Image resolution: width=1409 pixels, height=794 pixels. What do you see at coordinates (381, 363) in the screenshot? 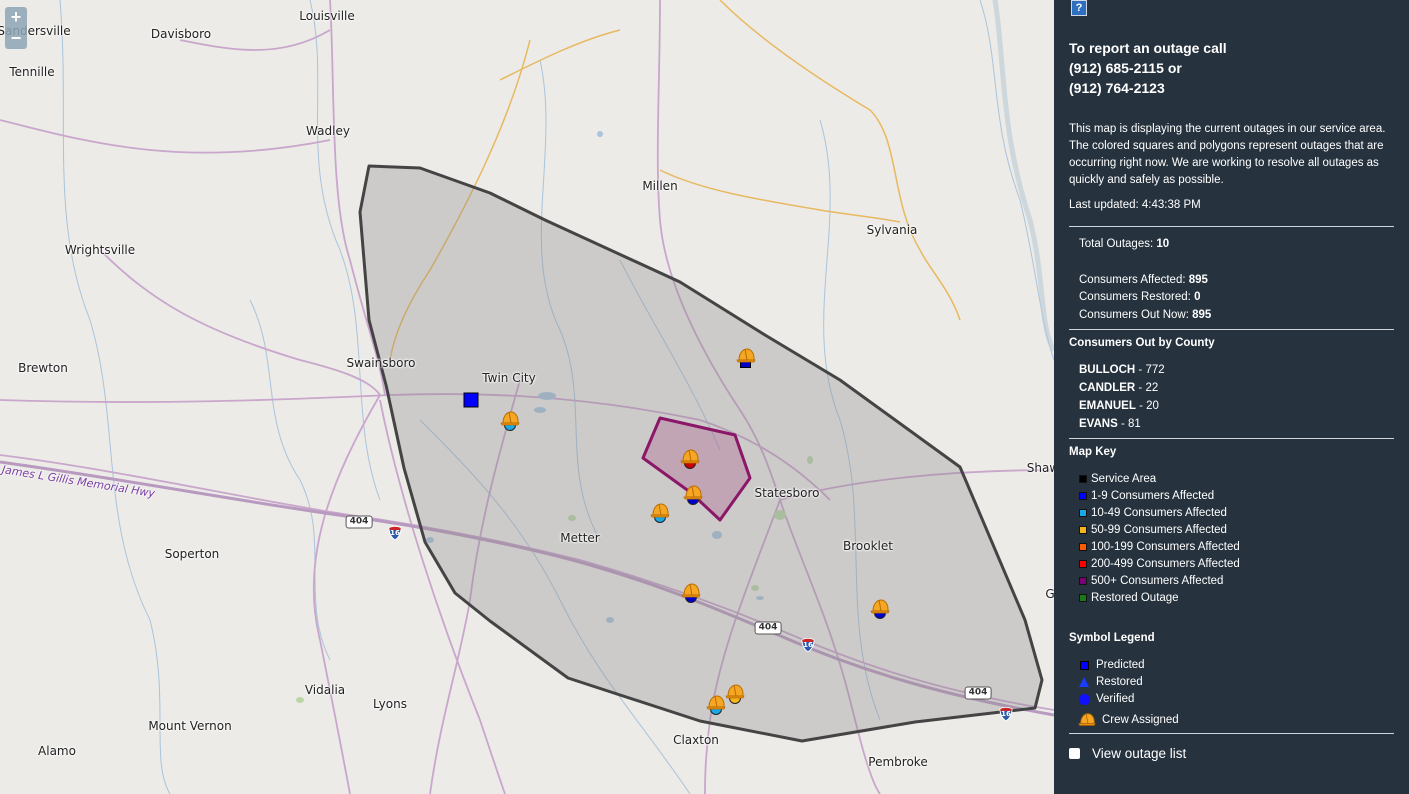
I see `place-label: Swainsboro` at bounding box center [381, 363].